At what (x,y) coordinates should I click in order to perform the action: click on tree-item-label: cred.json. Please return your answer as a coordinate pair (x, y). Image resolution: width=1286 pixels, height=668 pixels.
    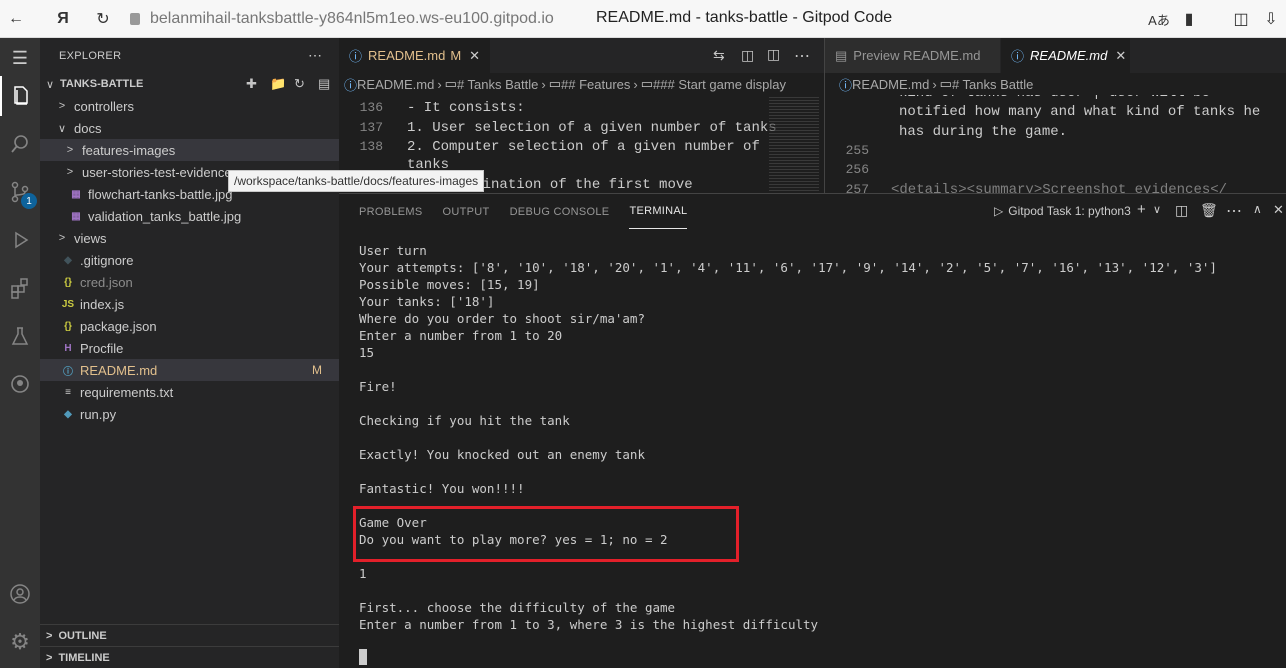
    Looking at the image, I should click on (106, 282).